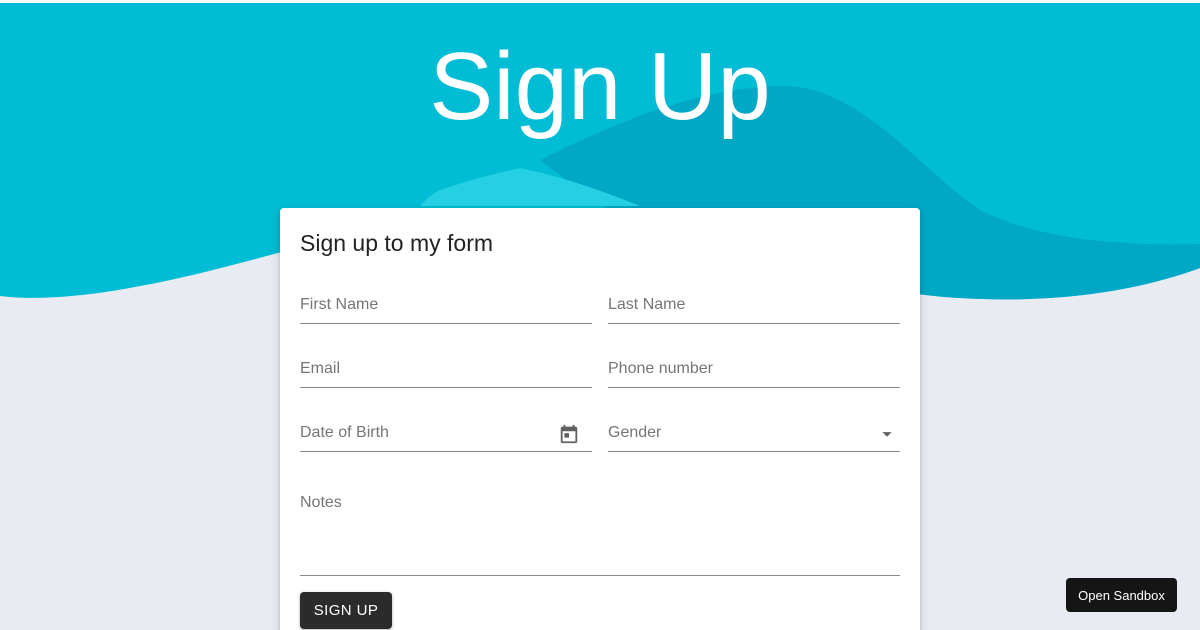 The width and height of the screenshot is (1200, 630). Describe the element at coordinates (397, 243) in the screenshot. I see `form-title: Sign up to my form` at that location.